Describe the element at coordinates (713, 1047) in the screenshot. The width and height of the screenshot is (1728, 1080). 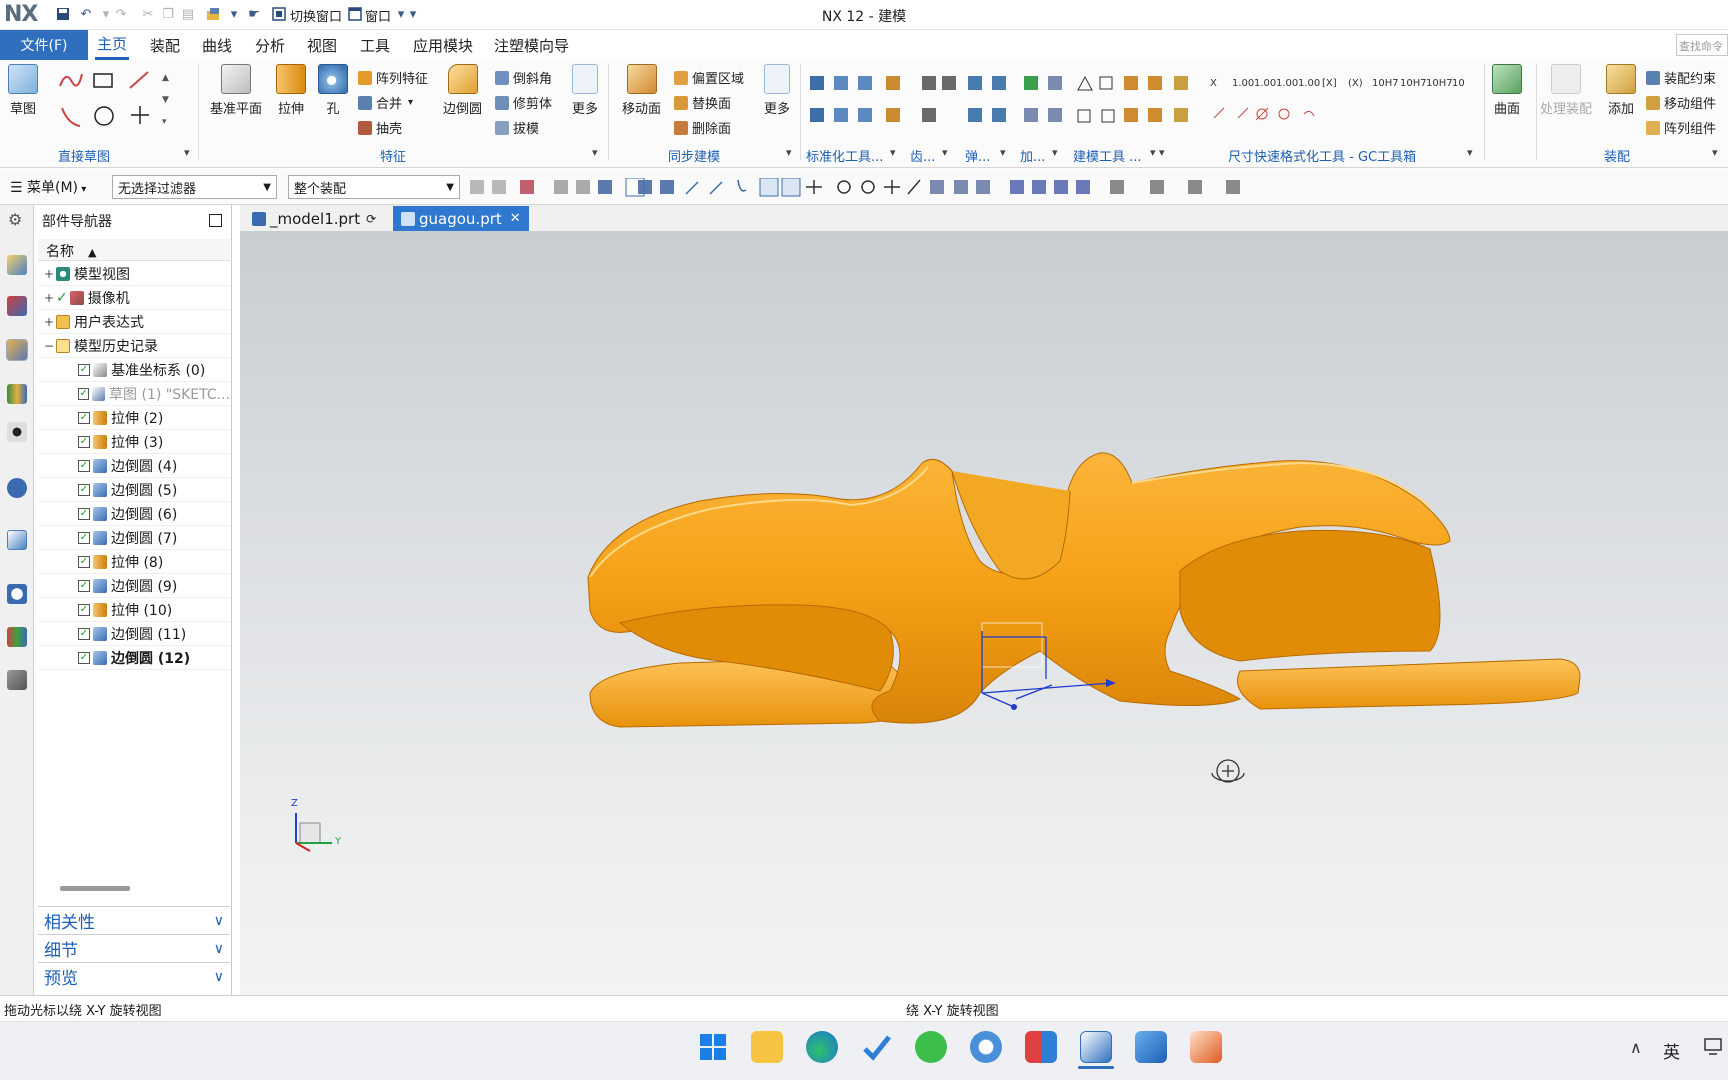
I see `start-icon` at that location.